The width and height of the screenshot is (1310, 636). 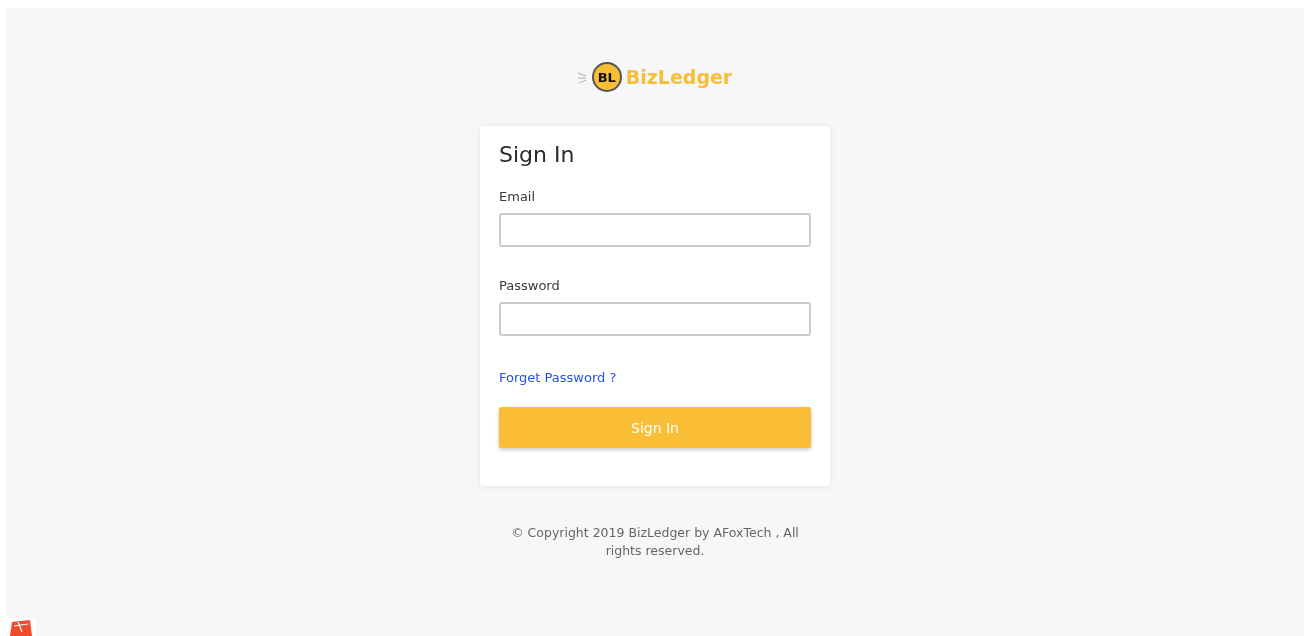 What do you see at coordinates (679, 77) in the screenshot?
I see `logo-name: BizLedger` at bounding box center [679, 77].